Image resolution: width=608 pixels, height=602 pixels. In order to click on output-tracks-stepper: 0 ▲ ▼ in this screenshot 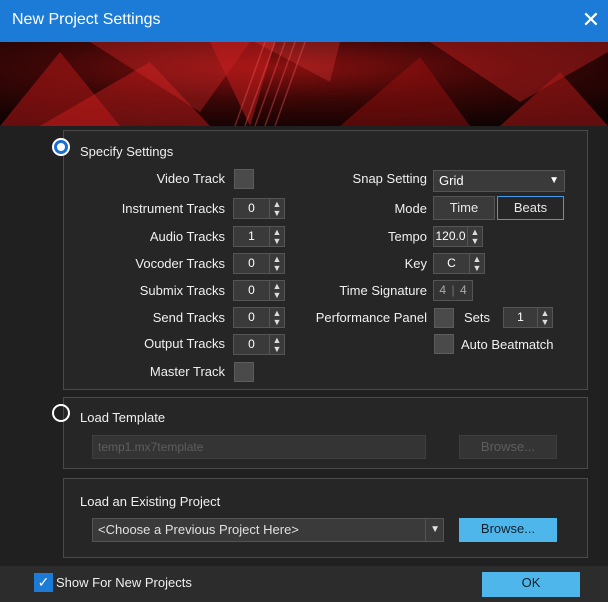, I will do `click(259, 344)`.